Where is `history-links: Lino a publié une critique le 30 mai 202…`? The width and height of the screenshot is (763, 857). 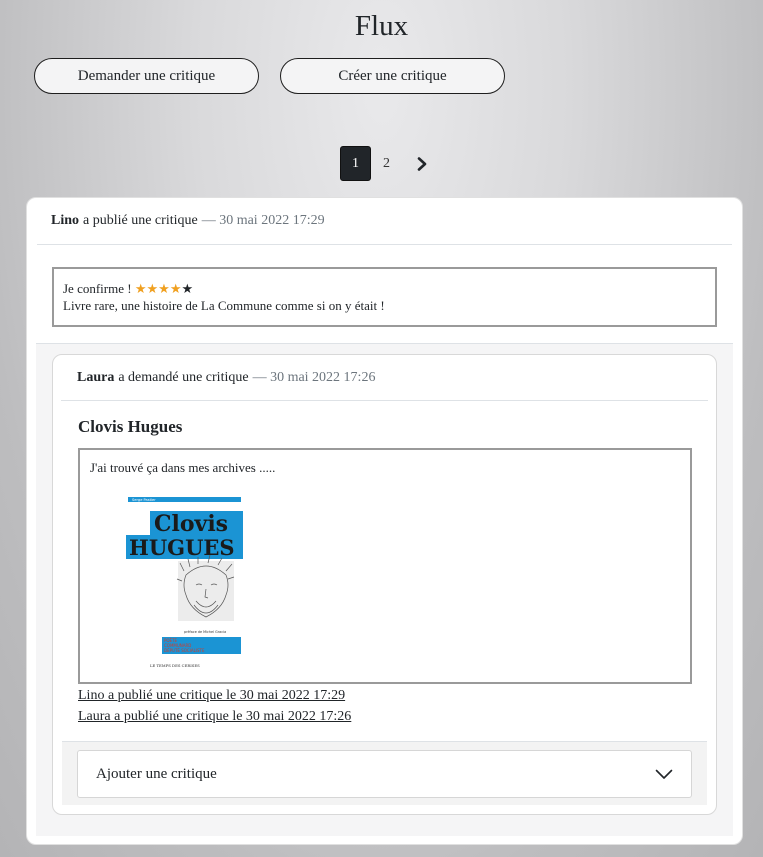 history-links: Lino a publié une critique le 30 mai 202… is located at coordinates (214, 706).